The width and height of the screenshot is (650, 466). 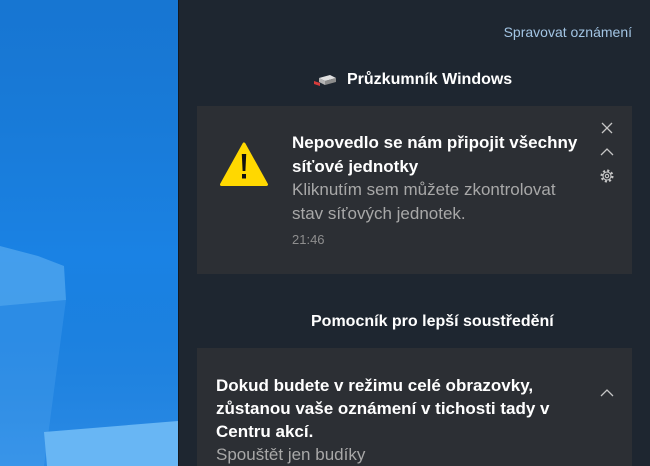 I want to click on group-header-file-explorer: Průzkumník Windows, so click(x=413, y=80).